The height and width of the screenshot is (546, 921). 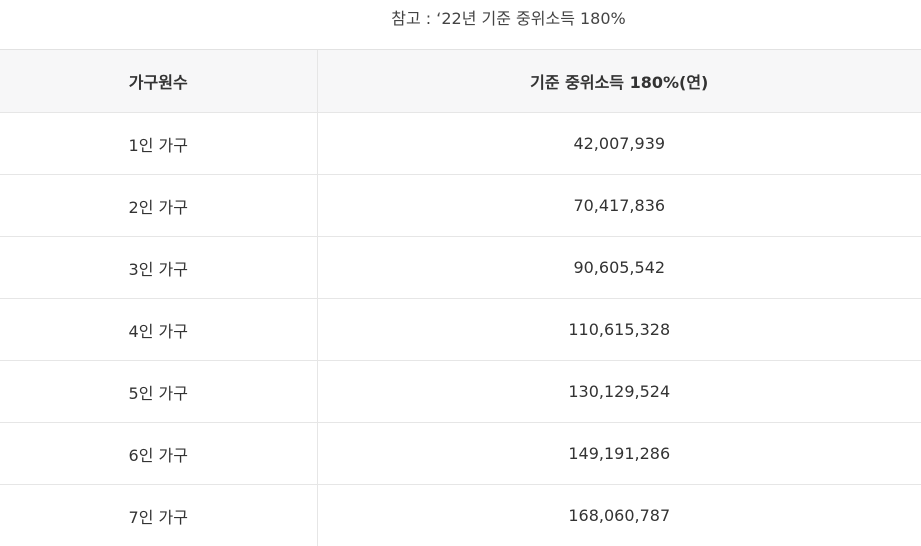 I want to click on table-row: 1인 가구 42,007,939, so click(x=460, y=144).